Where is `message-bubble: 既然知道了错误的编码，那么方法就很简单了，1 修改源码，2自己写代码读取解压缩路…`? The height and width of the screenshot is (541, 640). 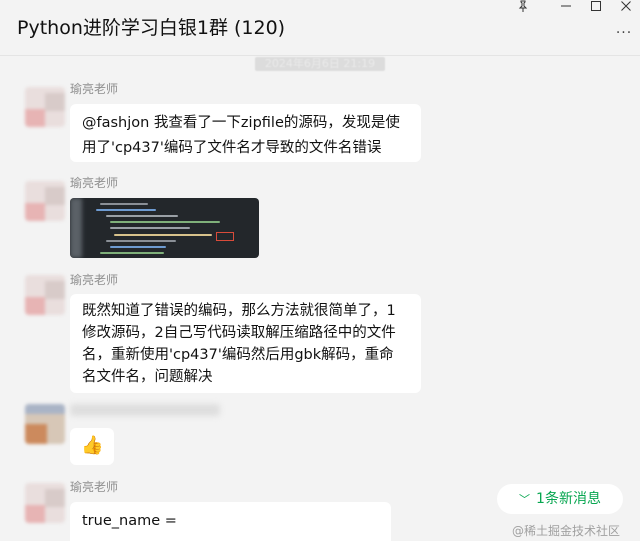
message-bubble: 既然知道了错误的编码，那么方法就很简单了，1 修改源码，2自己写代码读取解压缩路… is located at coordinates (245, 343).